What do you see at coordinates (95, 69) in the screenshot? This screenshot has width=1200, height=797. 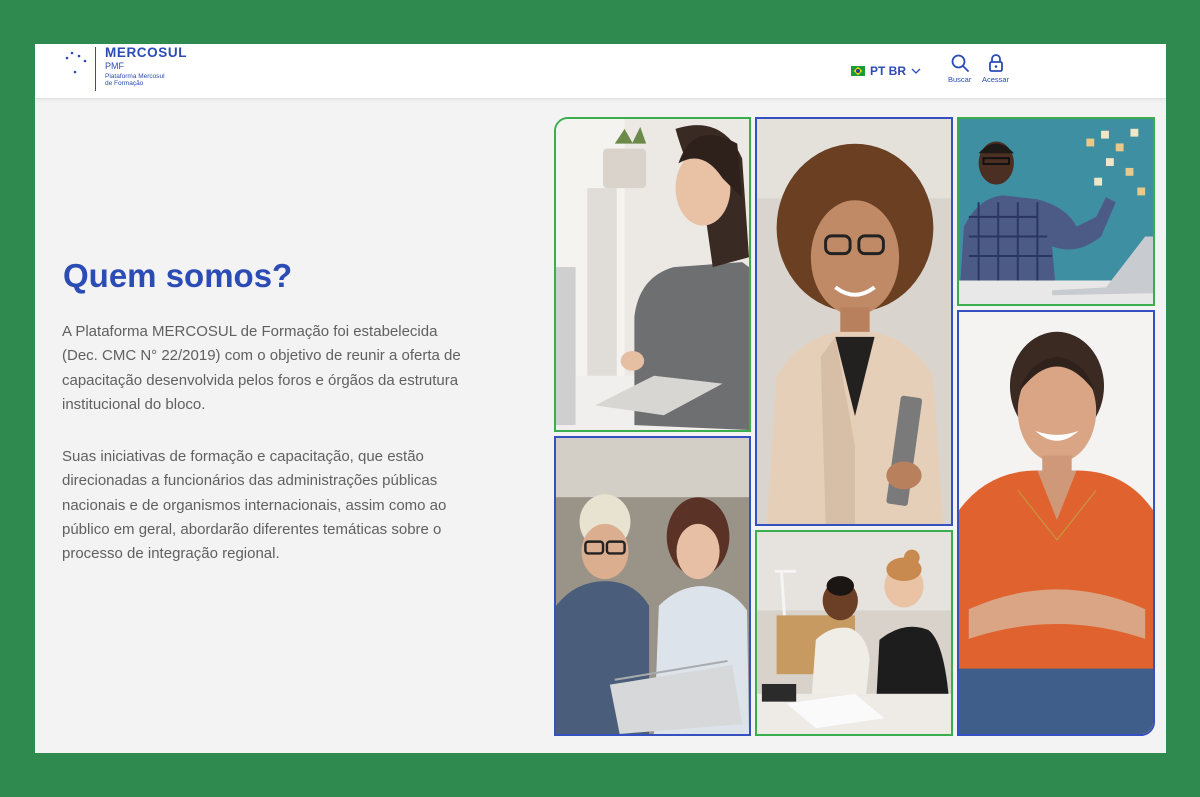 I see `logo-divider` at bounding box center [95, 69].